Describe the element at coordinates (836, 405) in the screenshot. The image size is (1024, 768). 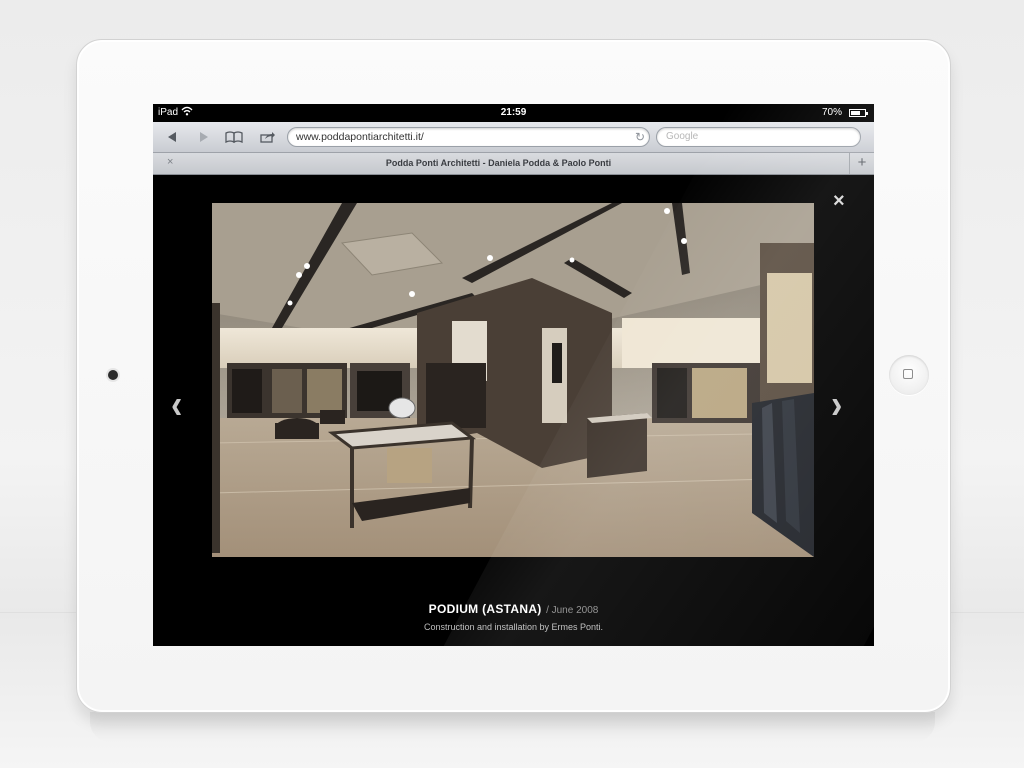
I see `next-arrow-icon: ›` at that location.